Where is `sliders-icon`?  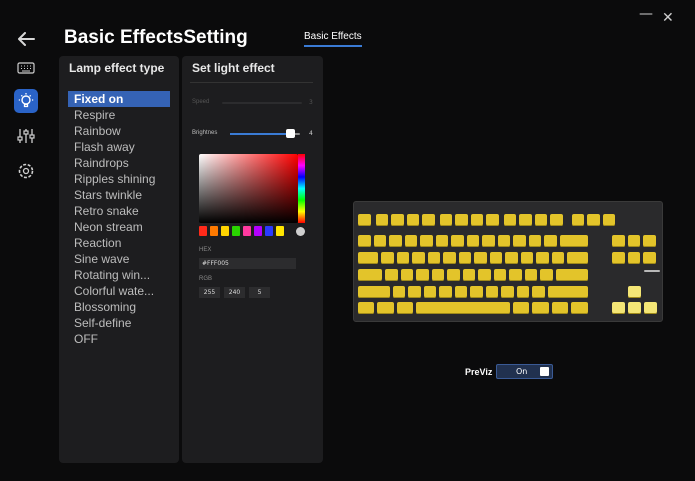
sliders-icon is located at coordinates (26, 136).